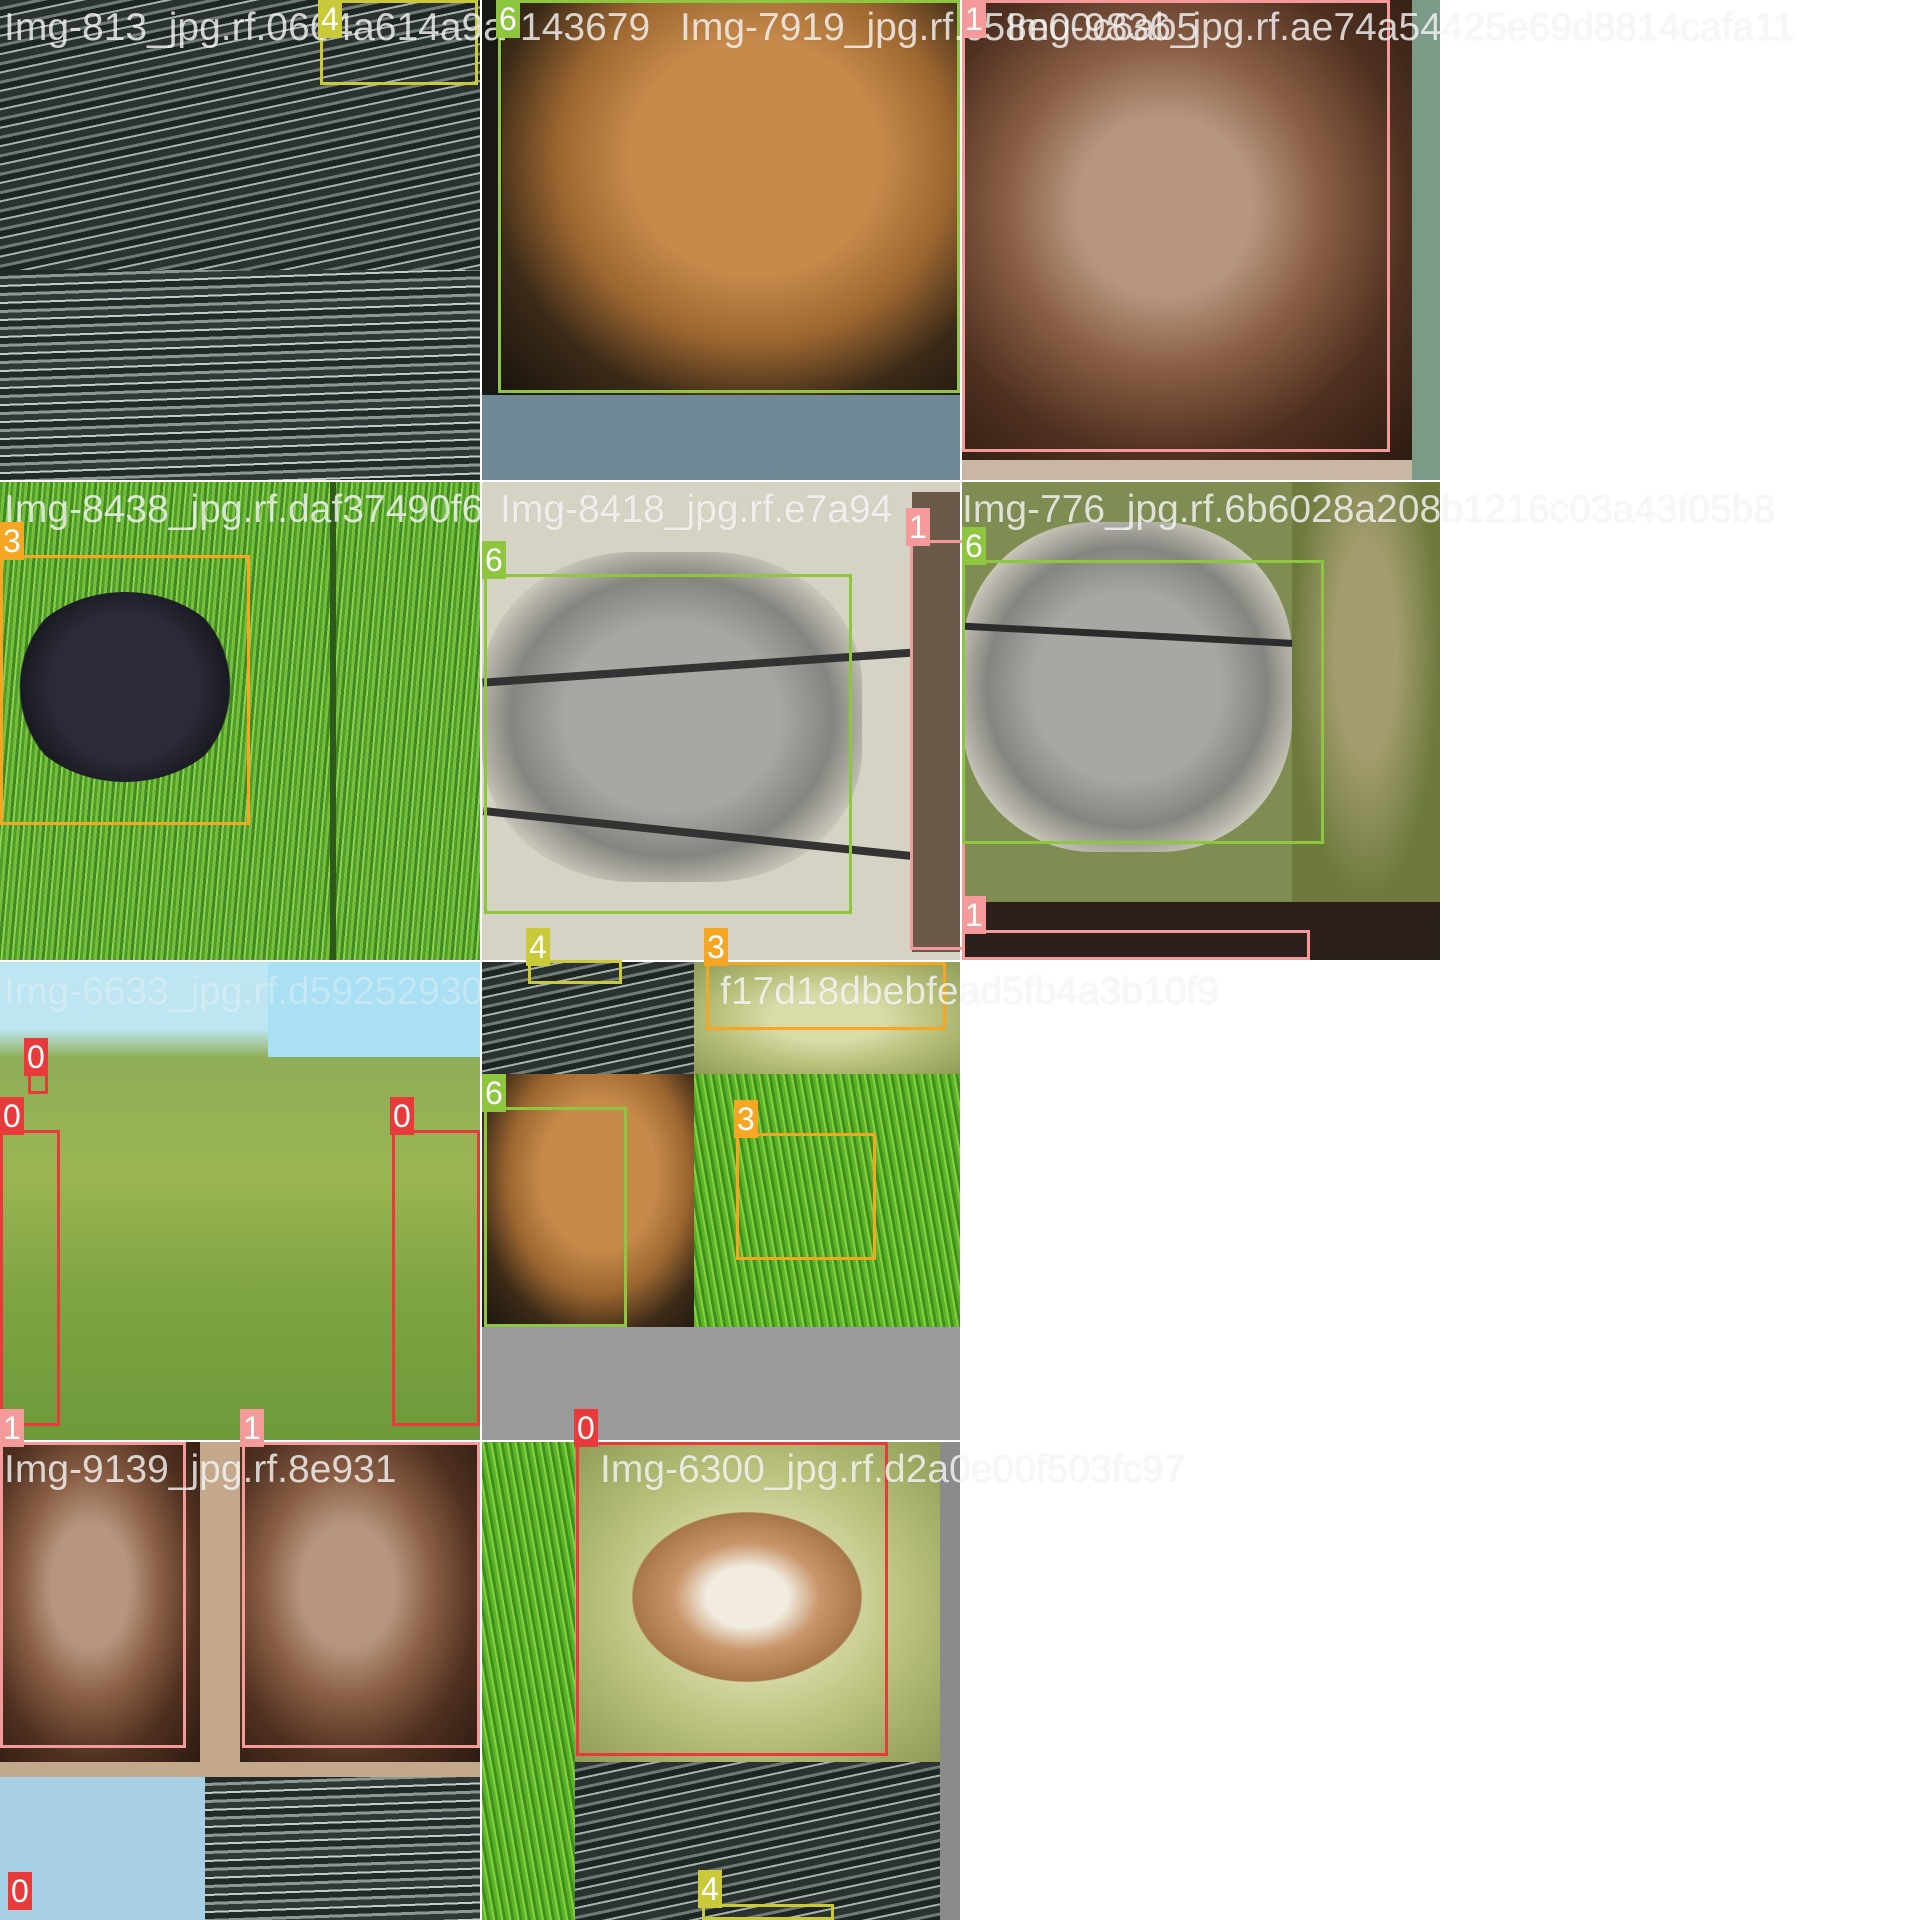 The image size is (1920, 1920). Describe the element at coordinates (1201, 1201) in the screenshot. I see `mosaic-tile-empty` at that location.